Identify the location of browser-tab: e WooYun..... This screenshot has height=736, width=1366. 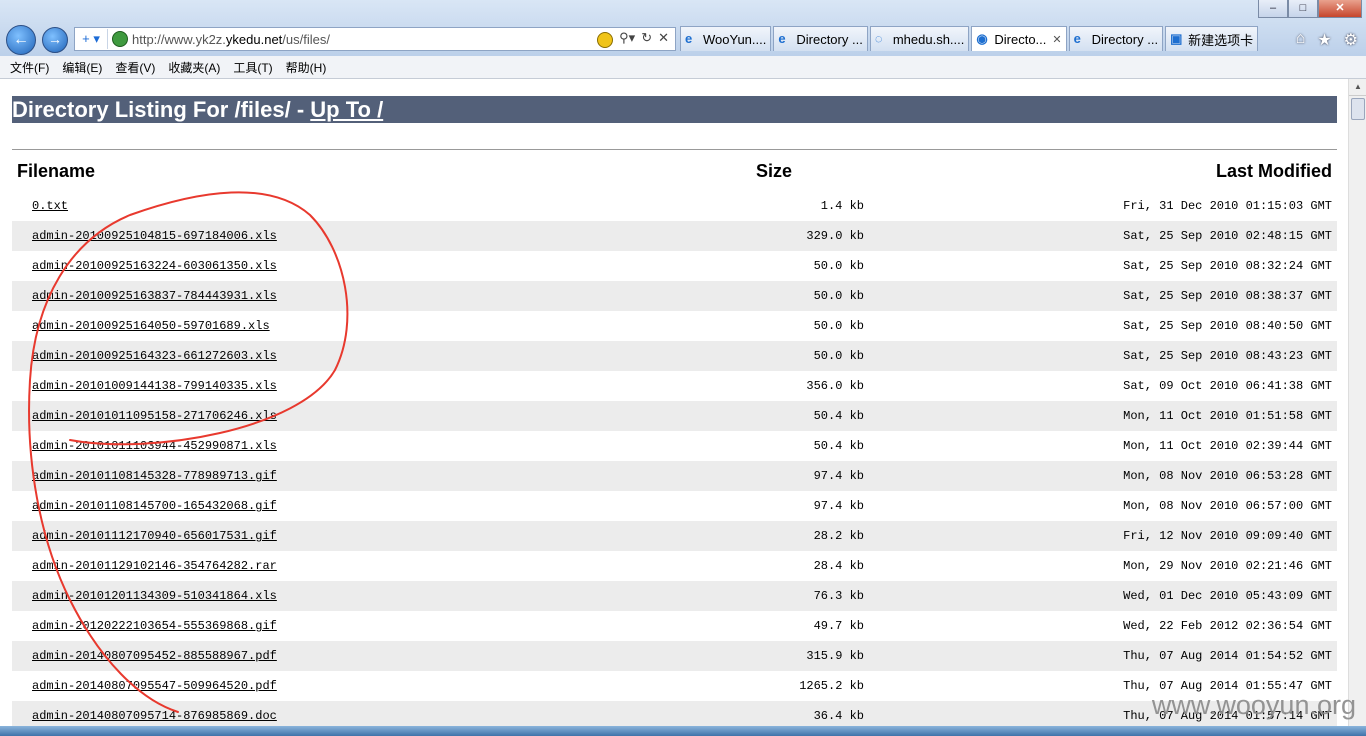
(726, 38).